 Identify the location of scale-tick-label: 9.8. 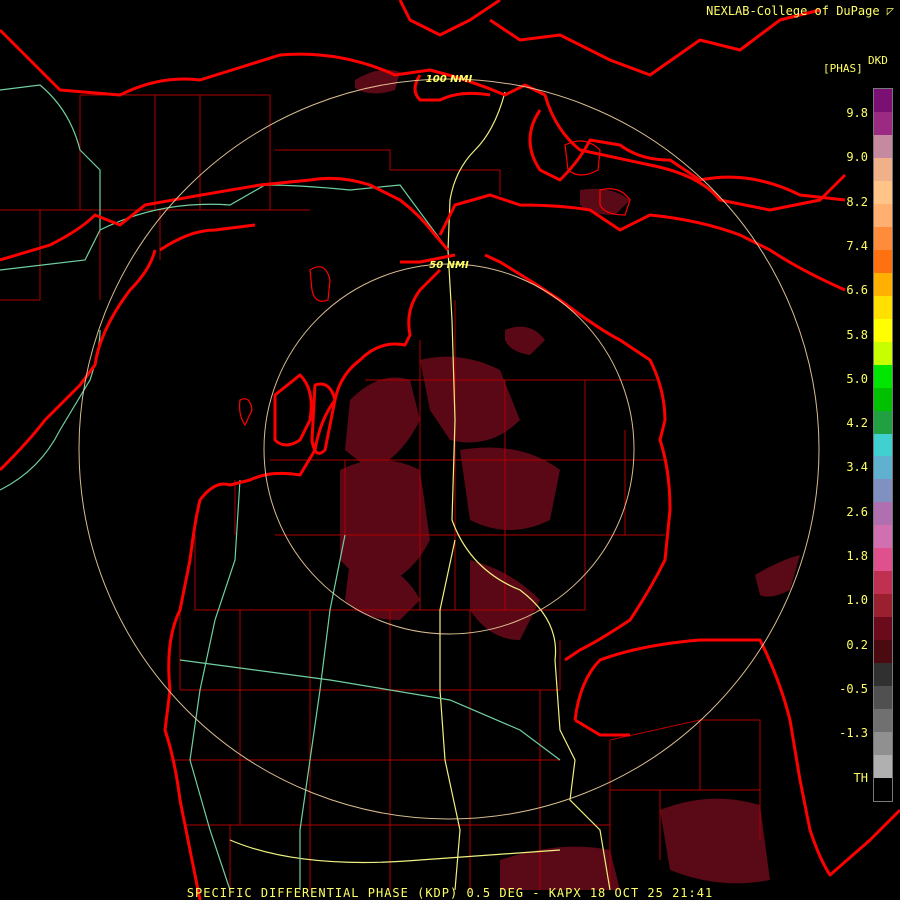
(857, 113).